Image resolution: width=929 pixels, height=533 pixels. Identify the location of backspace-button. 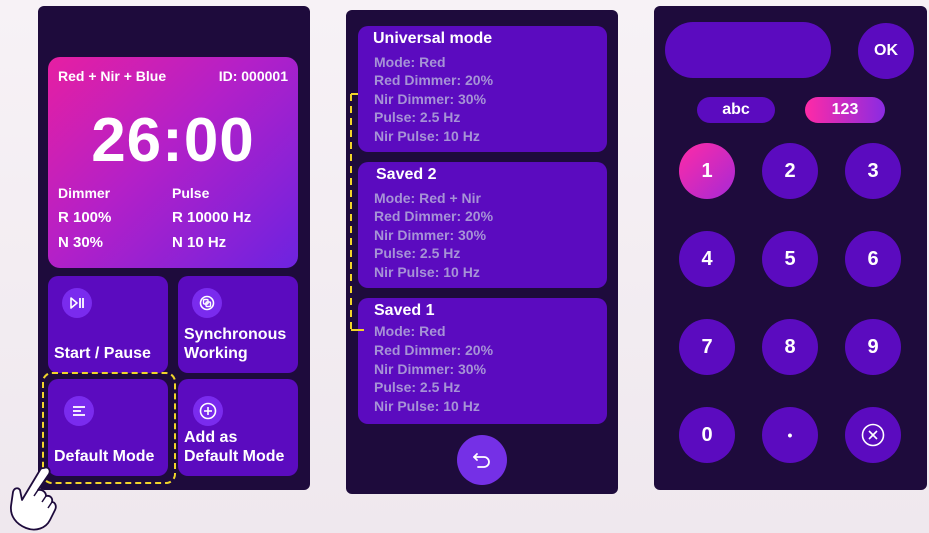
(873, 435).